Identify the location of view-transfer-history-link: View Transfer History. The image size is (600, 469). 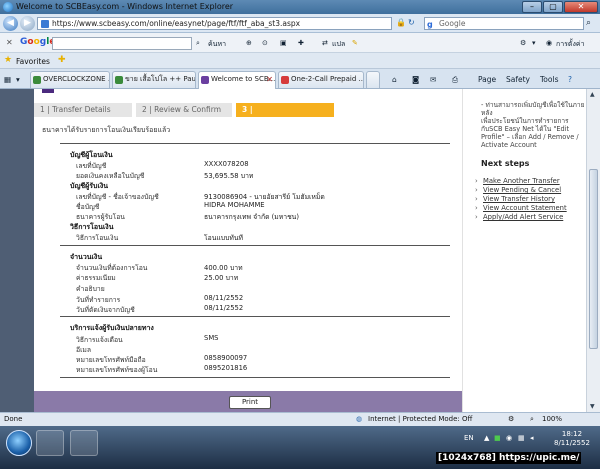
(515, 199).